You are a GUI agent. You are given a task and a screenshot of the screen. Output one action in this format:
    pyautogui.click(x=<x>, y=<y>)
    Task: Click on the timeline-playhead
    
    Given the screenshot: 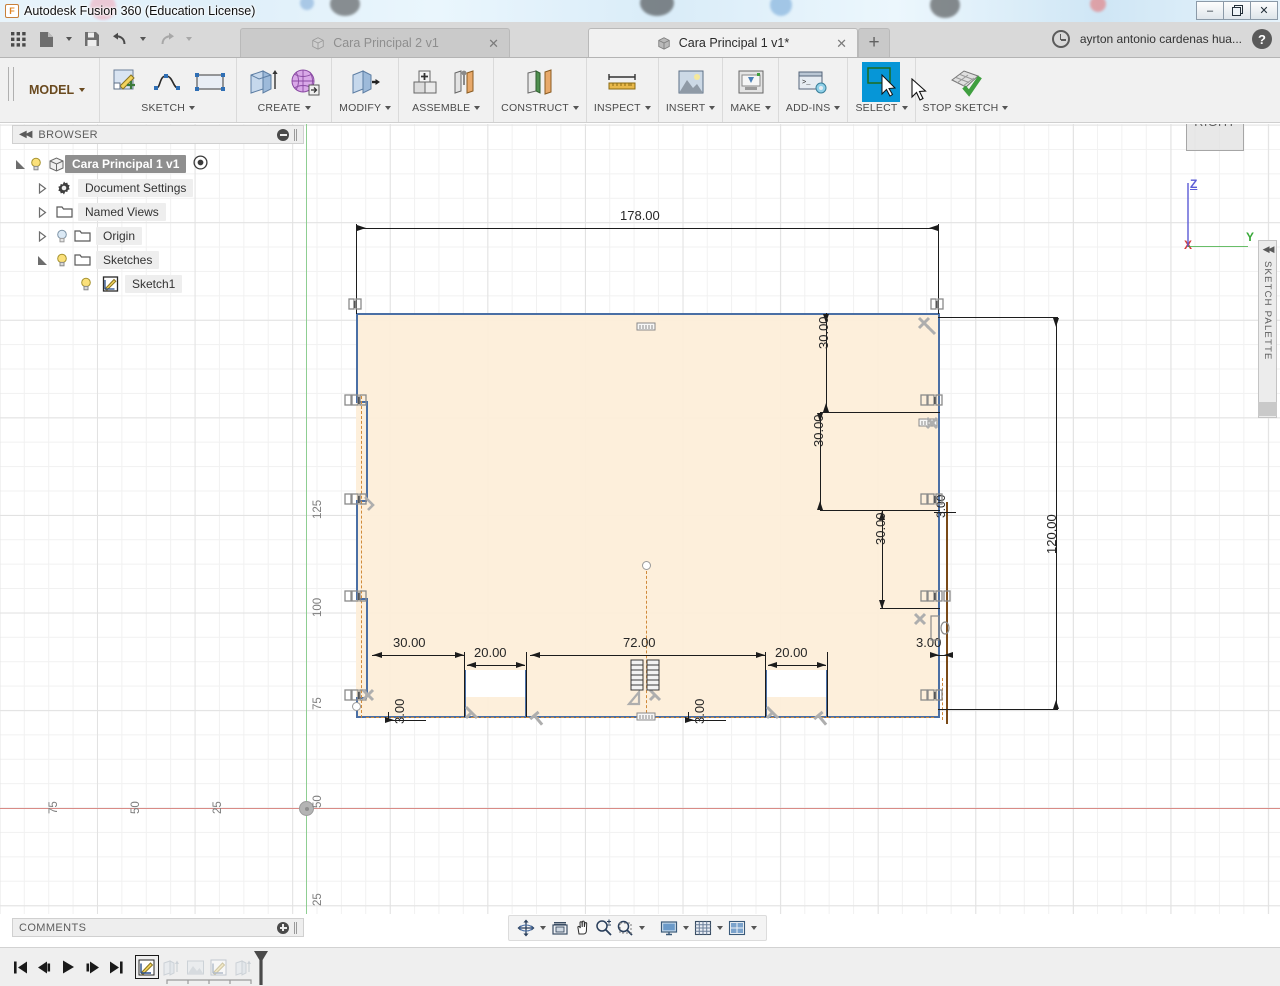 What is the action you would take?
    pyautogui.click(x=261, y=968)
    